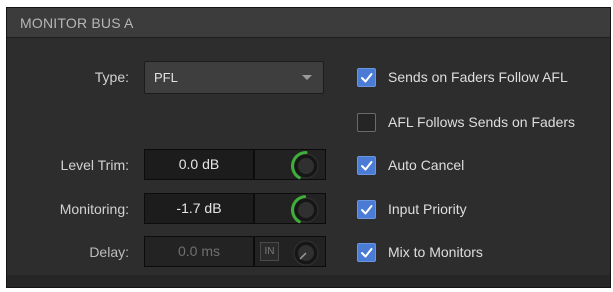 This screenshot has height=292, width=613. What do you see at coordinates (478, 77) in the screenshot?
I see `option-label: Sends on Faders Follow AFL` at bounding box center [478, 77].